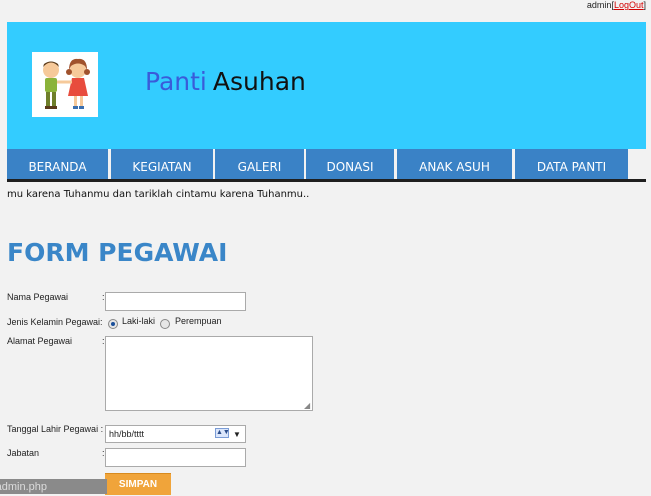 The width and height of the screenshot is (651, 496). Describe the element at coordinates (326, 180) in the screenshot. I see `nav-divider` at that location.